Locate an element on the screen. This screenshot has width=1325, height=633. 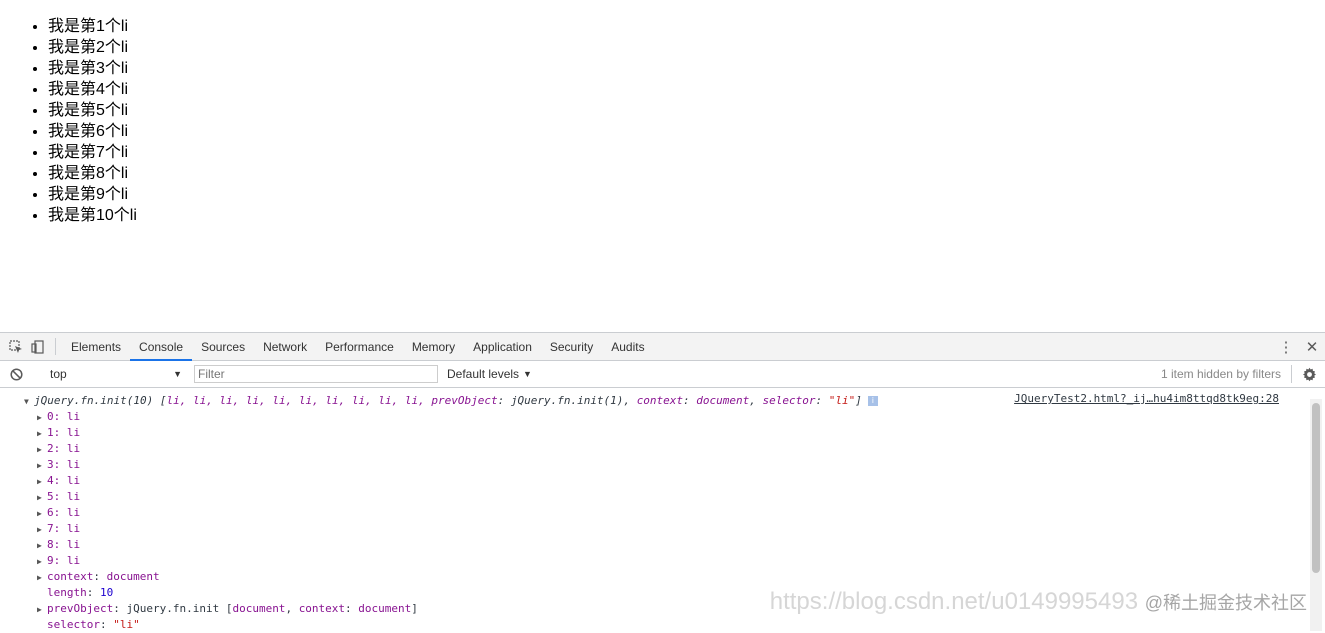
tab-memory: Memory is located at coordinates (433, 346).